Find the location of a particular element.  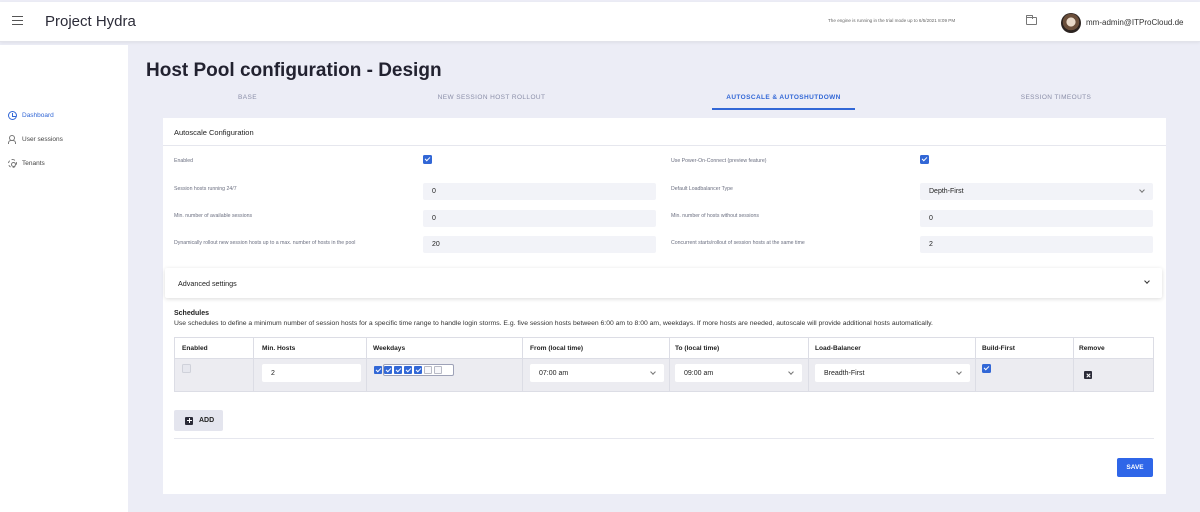

column-header-to: To (local time) is located at coordinates (697, 348).